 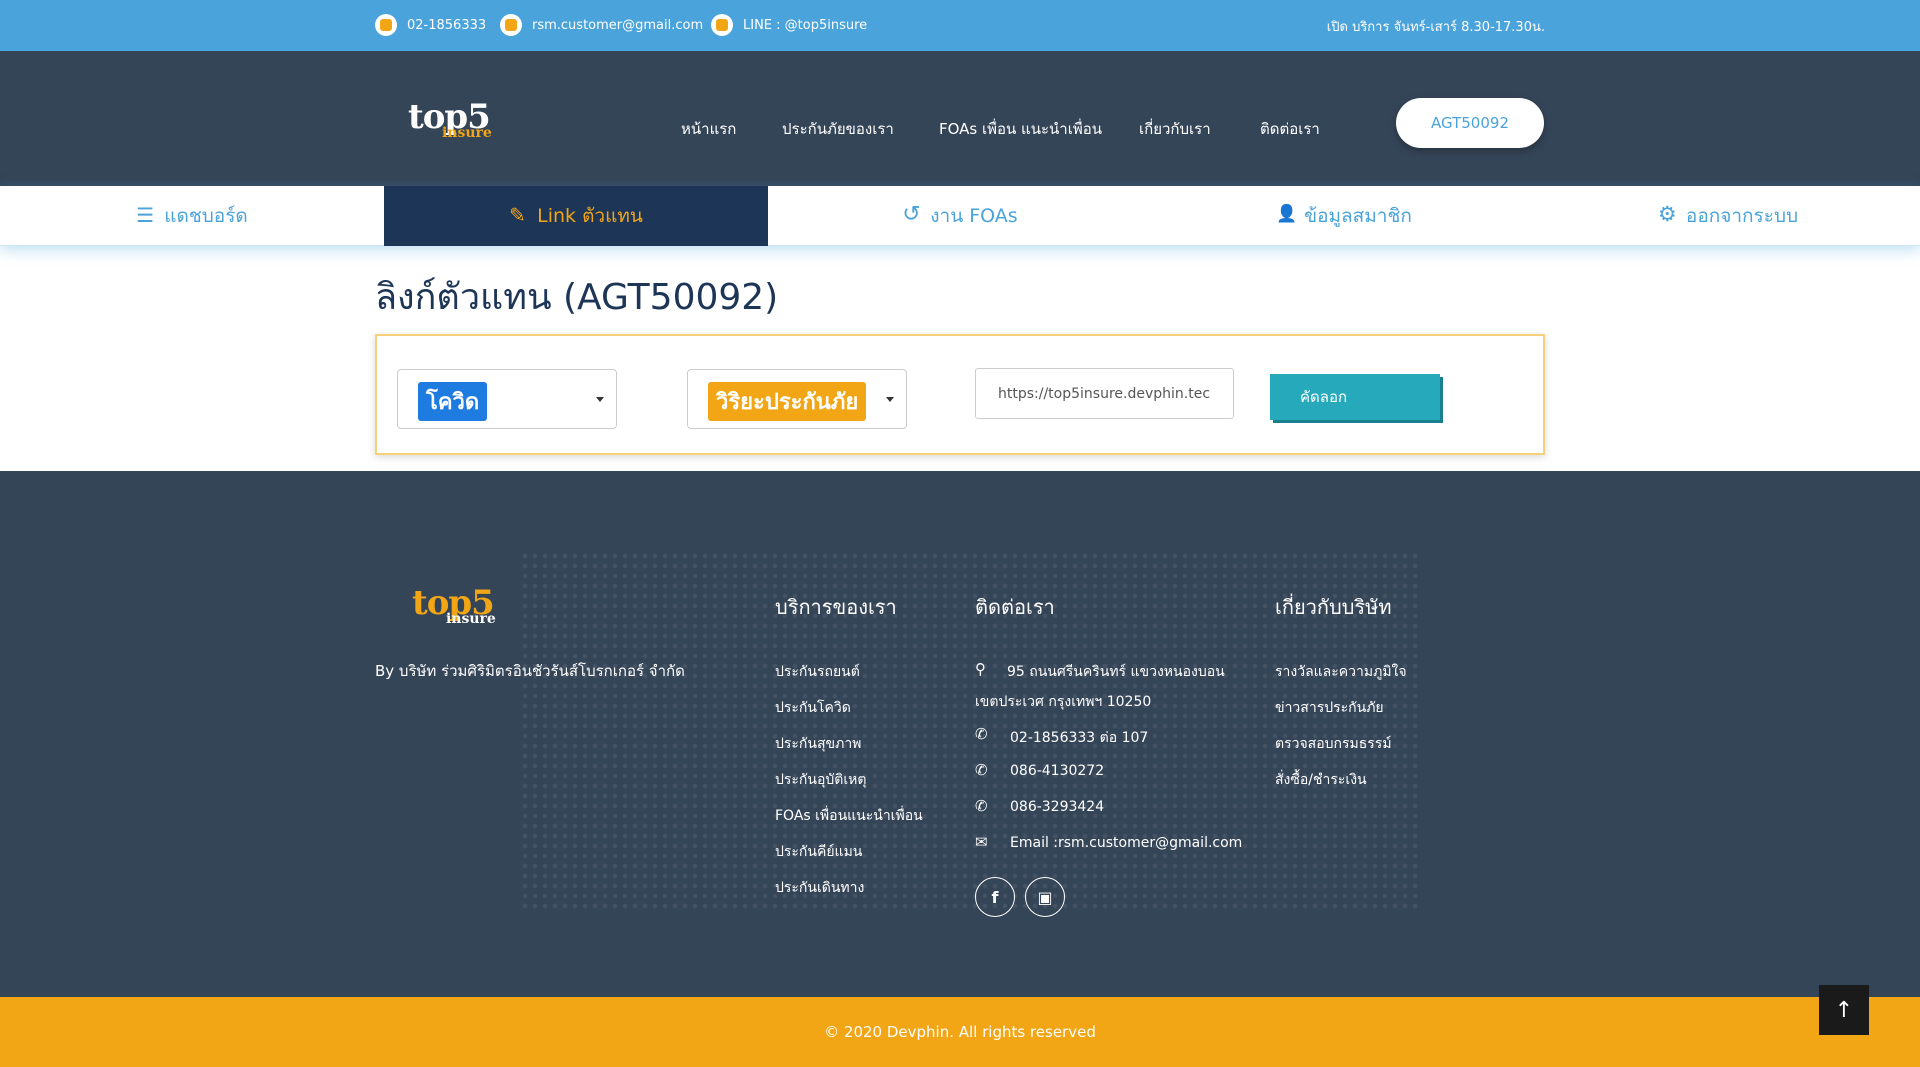 I want to click on history-icon, so click(x=912, y=214).